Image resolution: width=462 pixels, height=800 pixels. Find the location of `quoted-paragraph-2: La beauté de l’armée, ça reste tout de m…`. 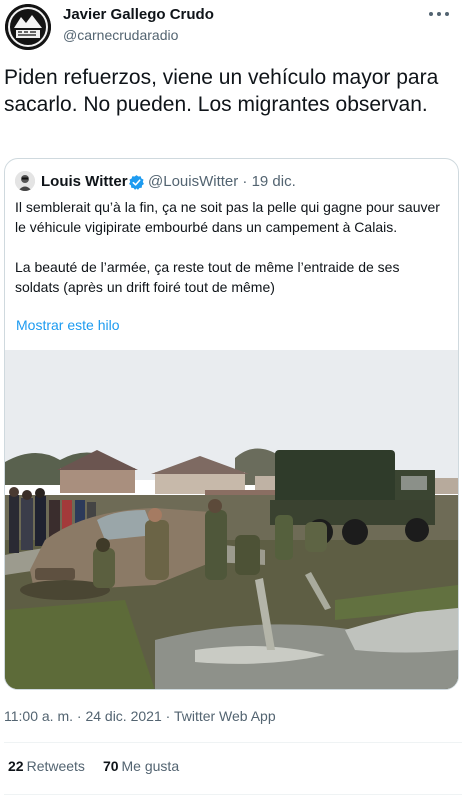

quoted-paragraph-2: La beauté de l’armée, ça reste tout de m… is located at coordinates (207, 277).